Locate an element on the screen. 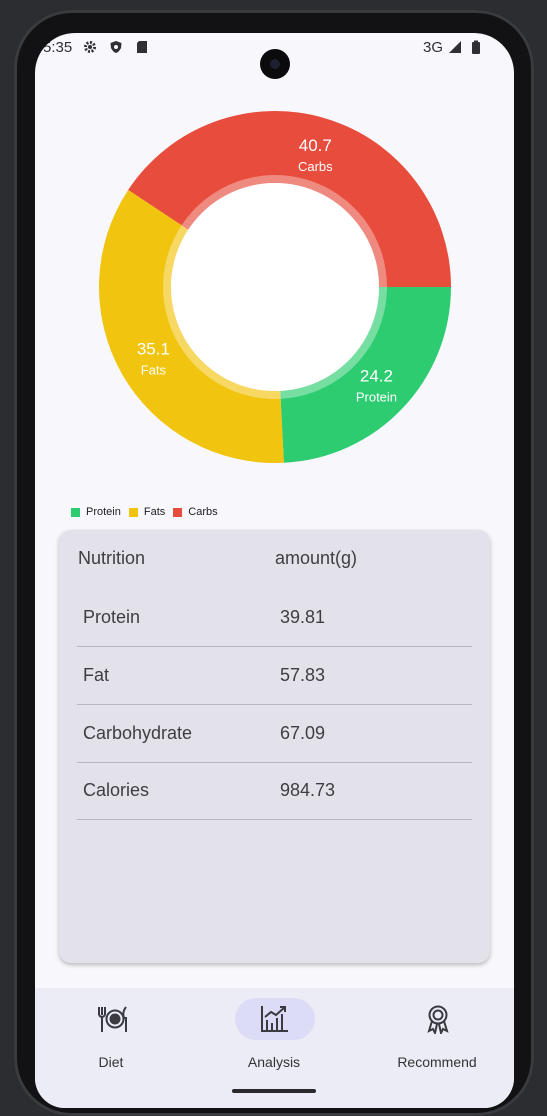 The width and height of the screenshot is (547, 1116). chart-legend: Protein Fats Carbs is located at coordinates (144, 512).